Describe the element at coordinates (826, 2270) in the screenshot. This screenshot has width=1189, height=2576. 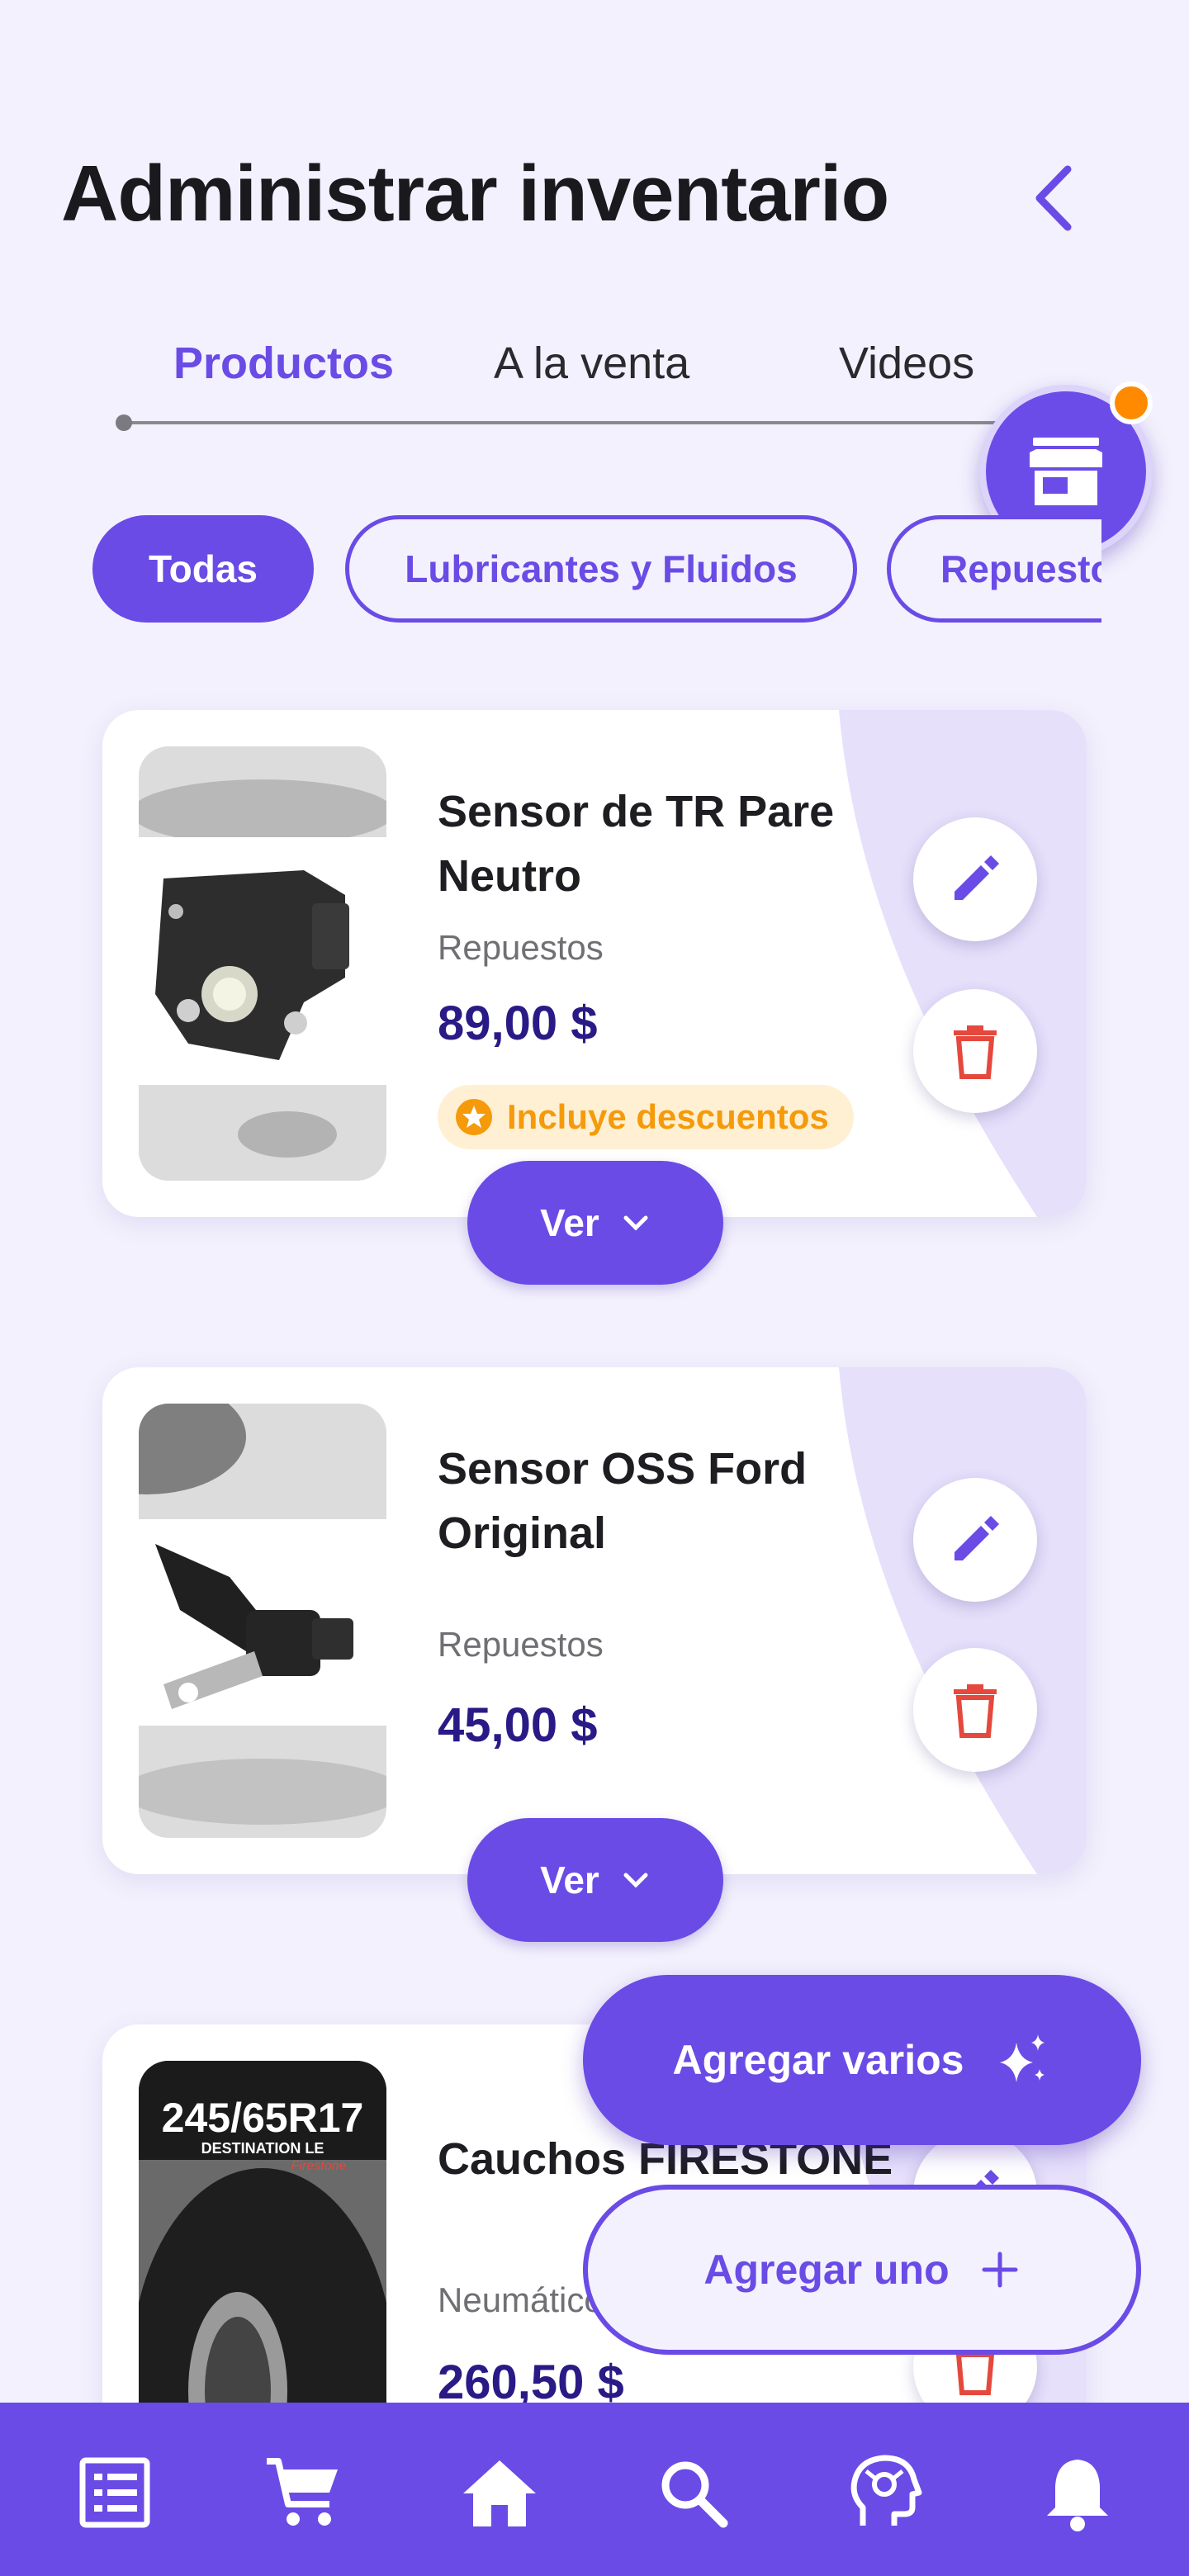
I see `add-one-label: Agregar uno` at that location.